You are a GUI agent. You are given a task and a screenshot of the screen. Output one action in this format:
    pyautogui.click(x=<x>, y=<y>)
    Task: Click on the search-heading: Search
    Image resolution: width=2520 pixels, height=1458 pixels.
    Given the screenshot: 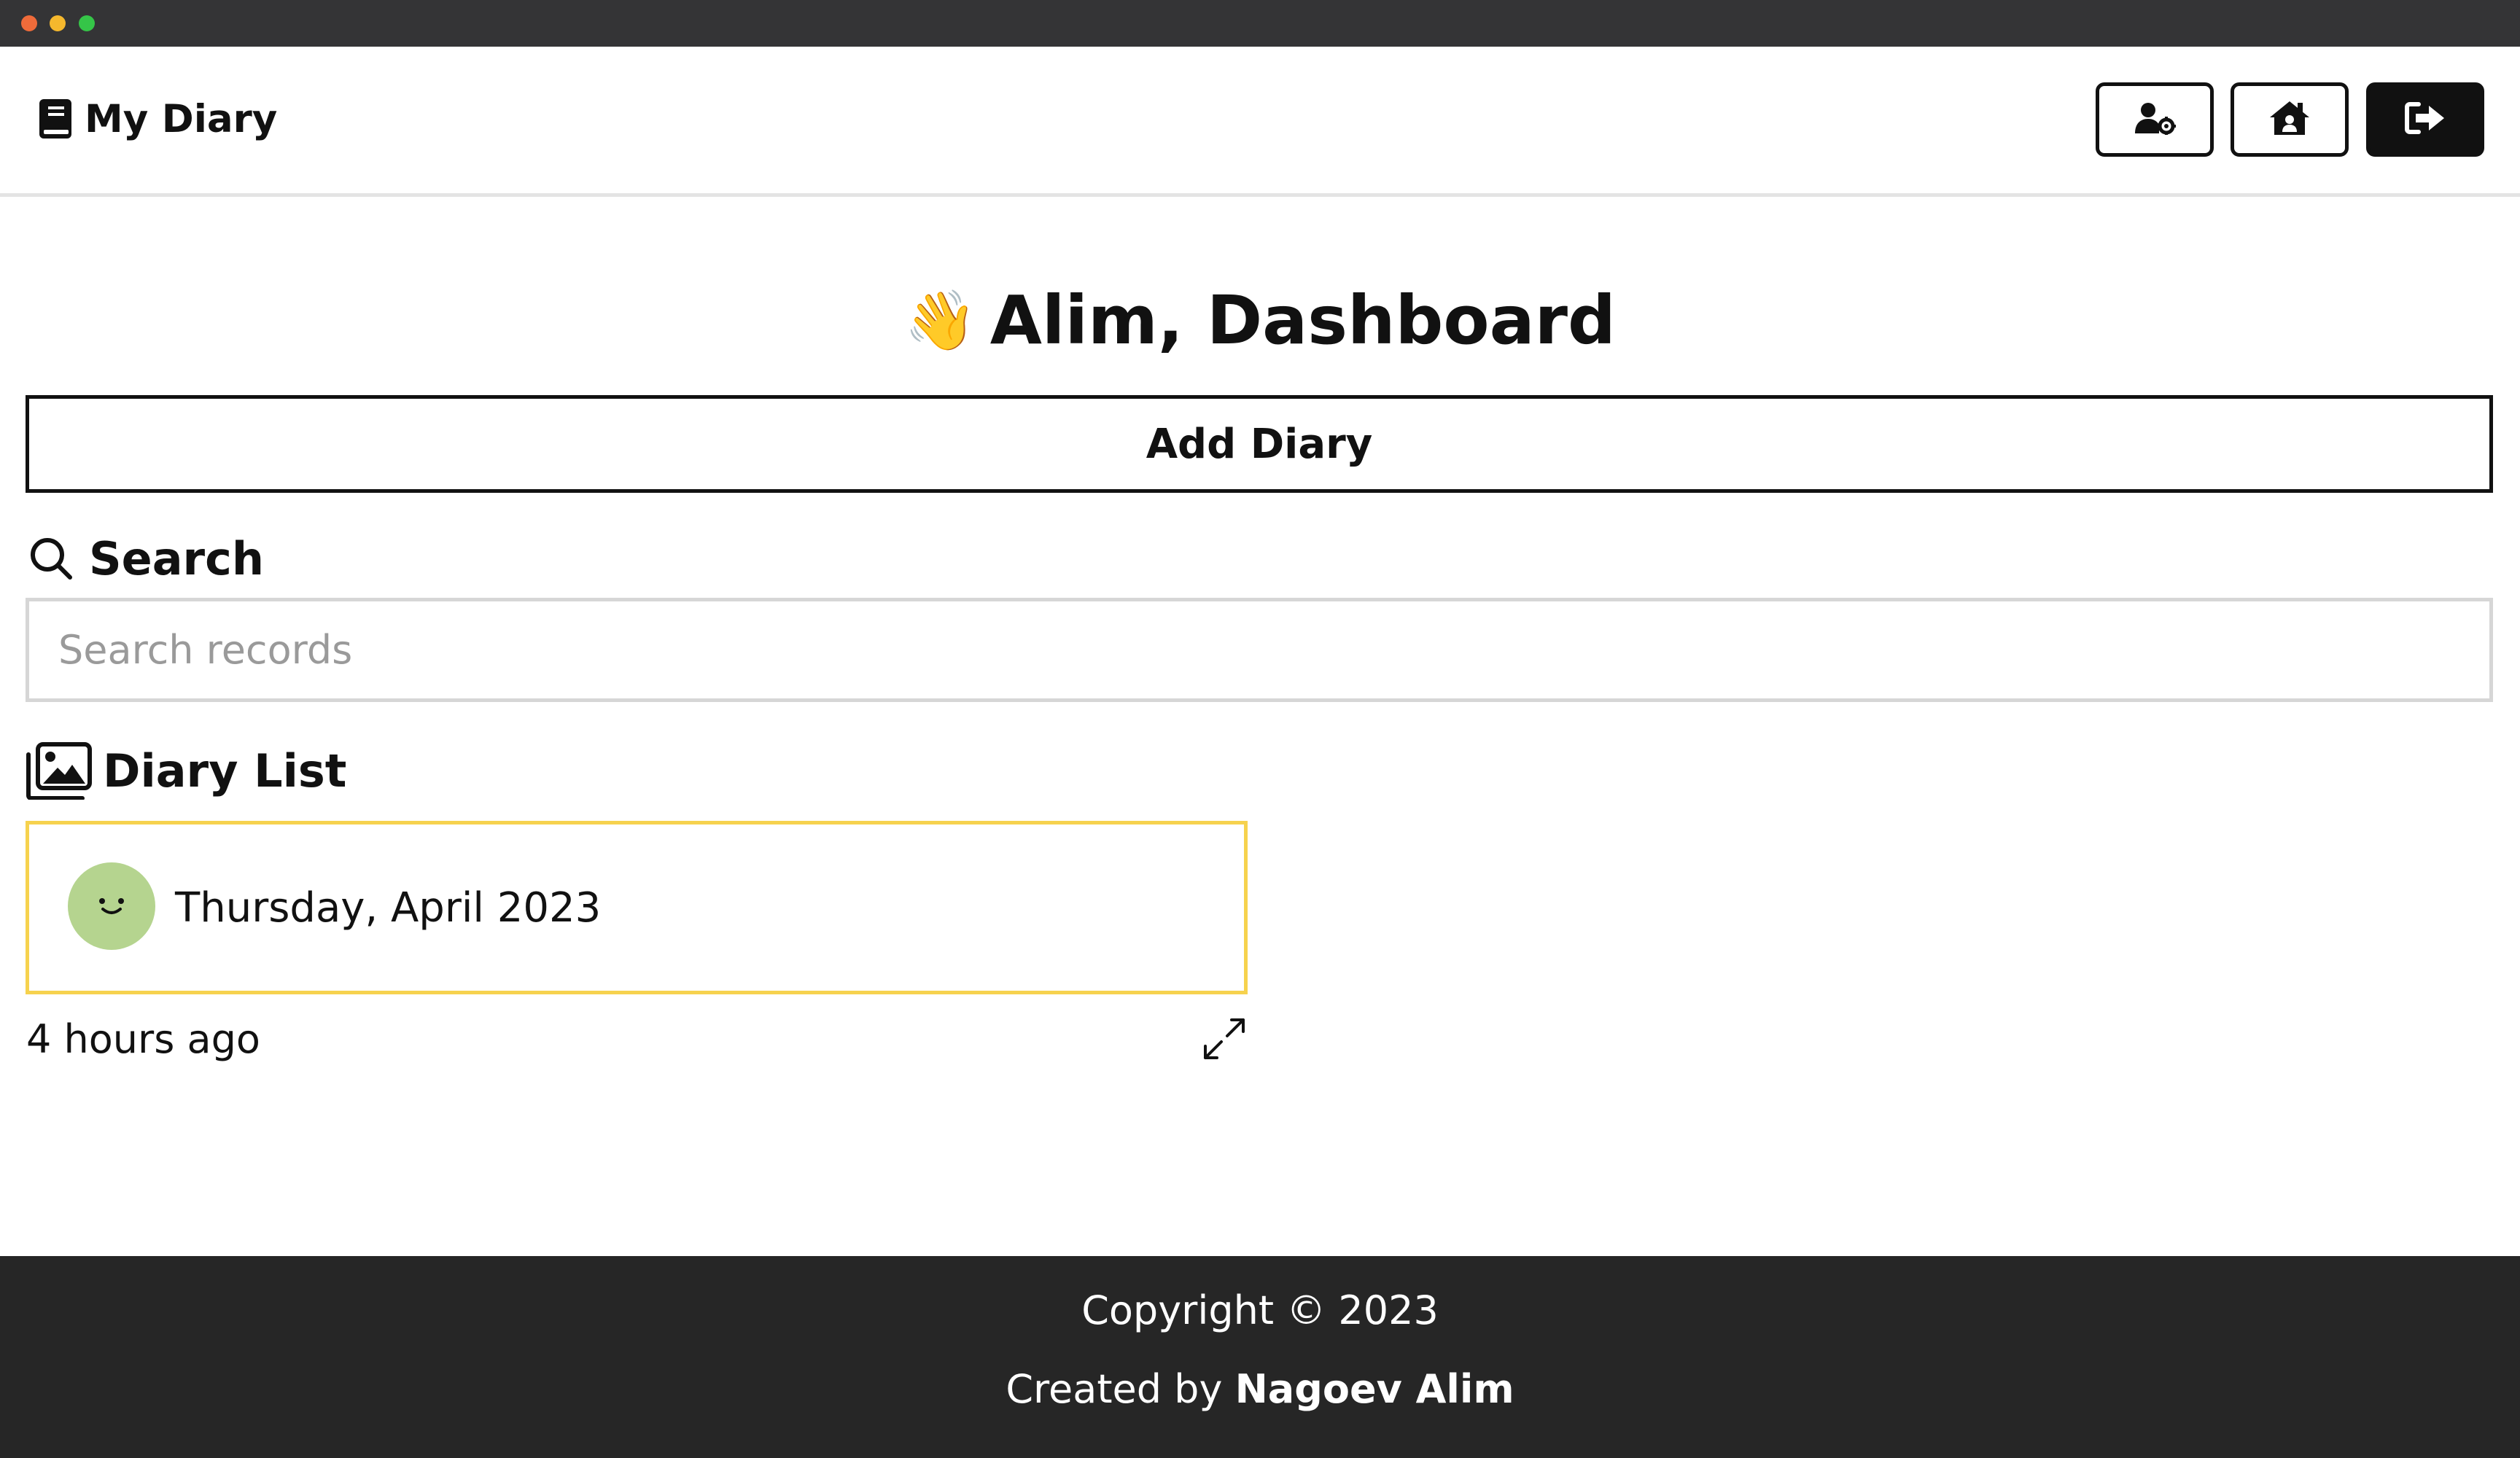 What is the action you would take?
    pyautogui.click(x=146, y=558)
    